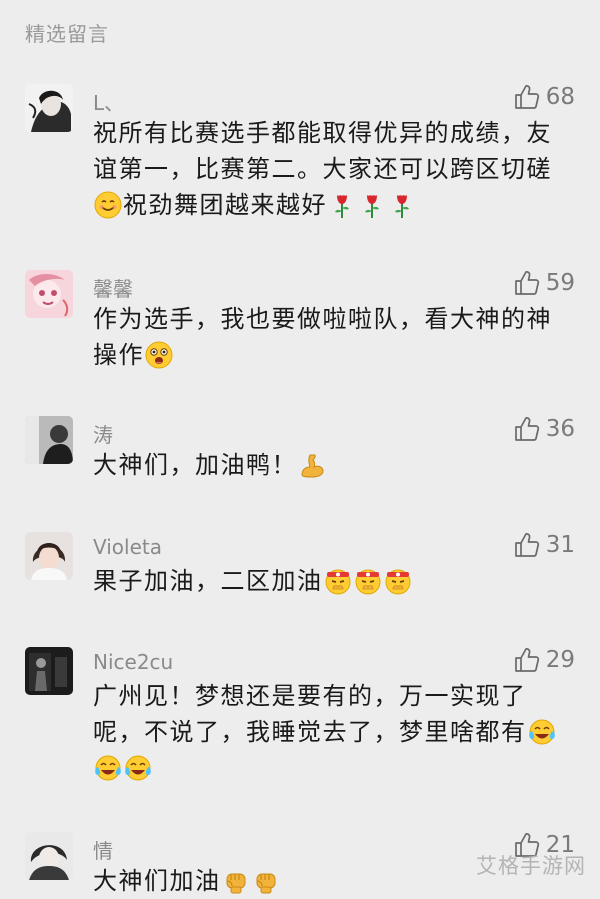  What do you see at coordinates (159, 355) in the screenshot?
I see `wow-emoji` at bounding box center [159, 355].